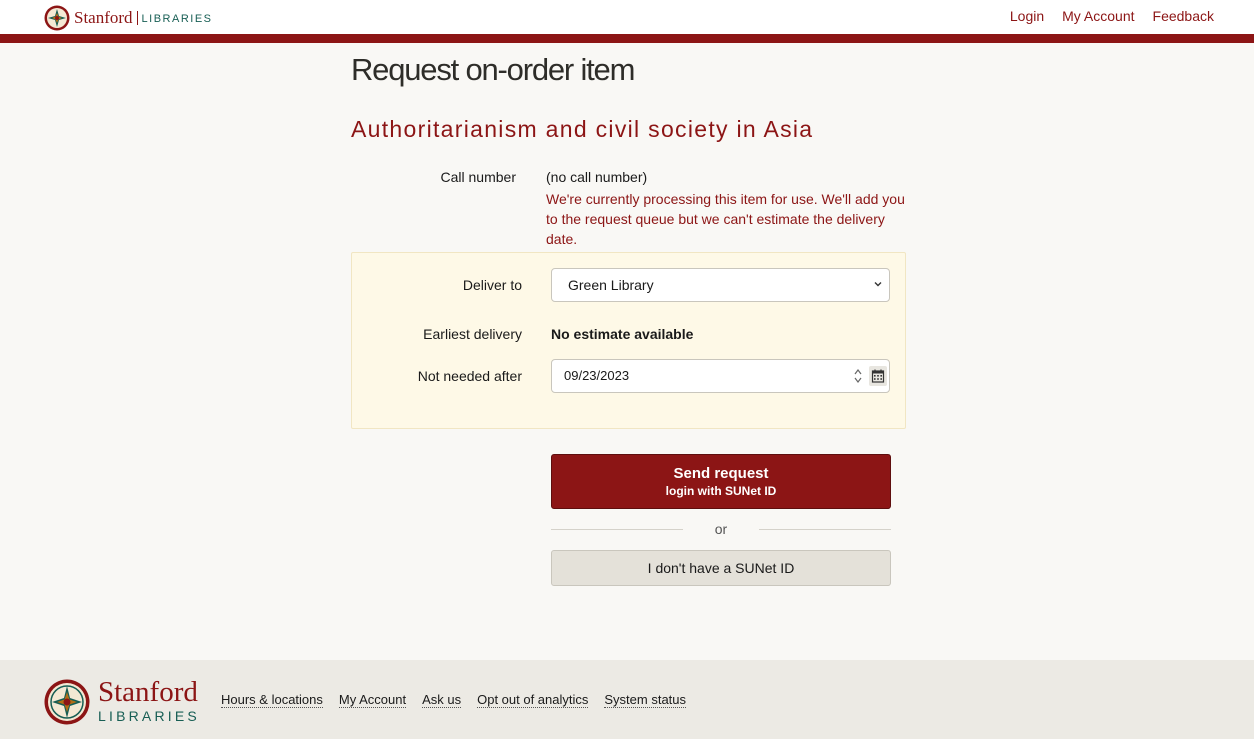 Image resolution: width=1254 pixels, height=739 pixels. What do you see at coordinates (1183, 16) in the screenshot?
I see `feedback-link: Feedback` at bounding box center [1183, 16].